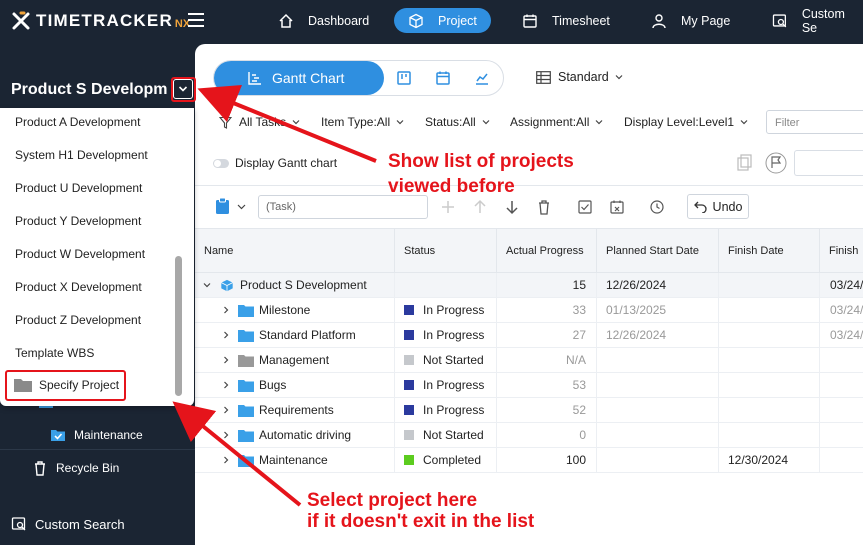 This screenshot has height=545, width=863. I want to click on add-icon, so click(448, 207).